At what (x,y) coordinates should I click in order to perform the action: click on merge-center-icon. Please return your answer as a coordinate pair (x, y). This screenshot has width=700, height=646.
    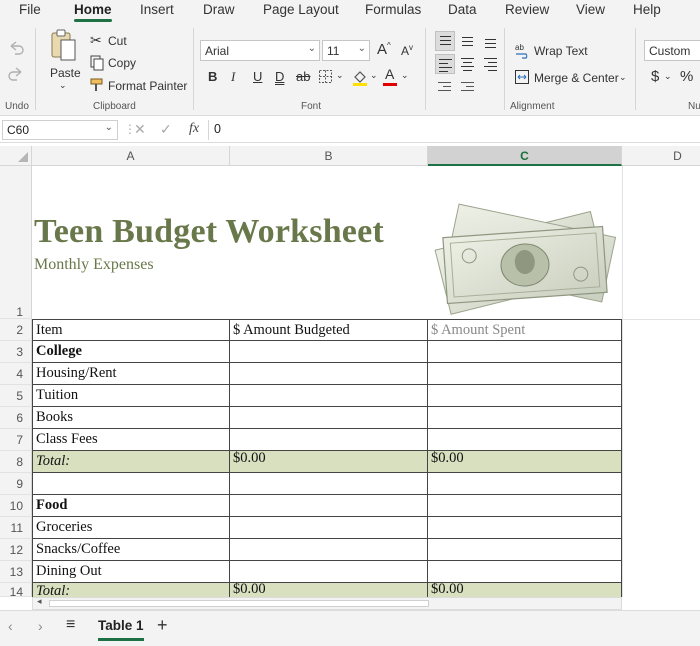
    Looking at the image, I should click on (522, 77).